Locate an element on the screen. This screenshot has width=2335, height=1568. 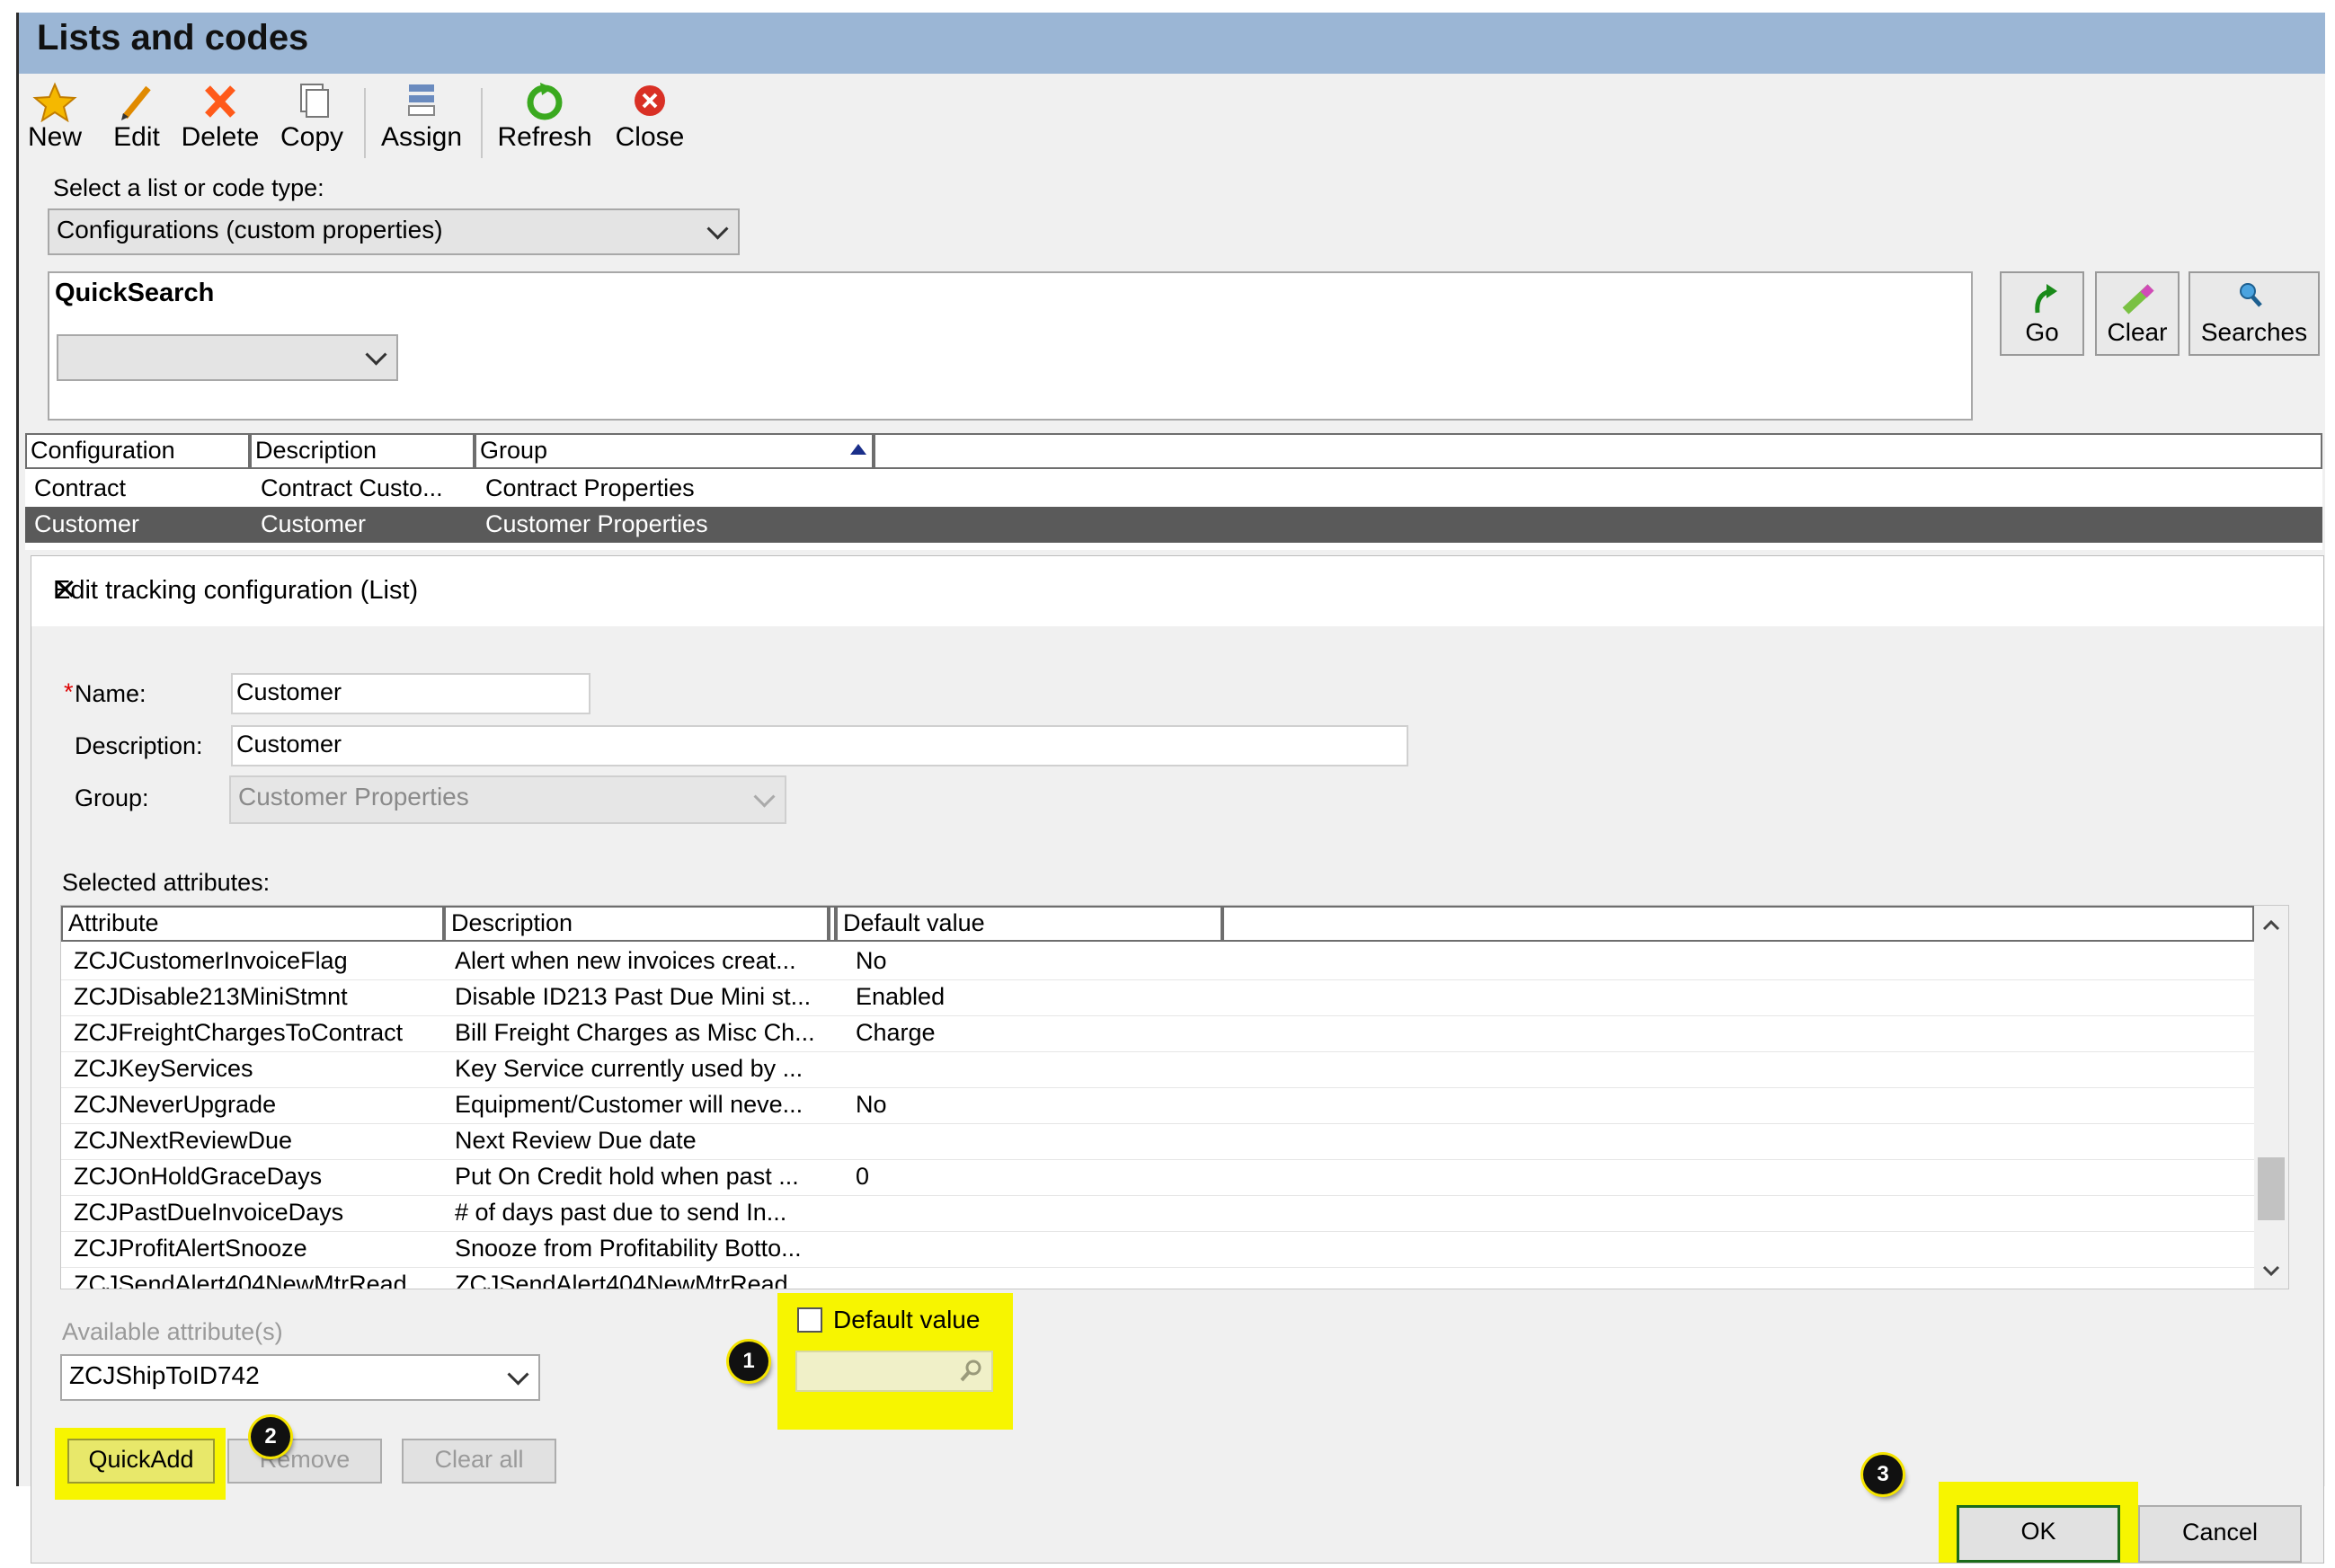
assign-button: Assign is located at coordinates (421, 122).